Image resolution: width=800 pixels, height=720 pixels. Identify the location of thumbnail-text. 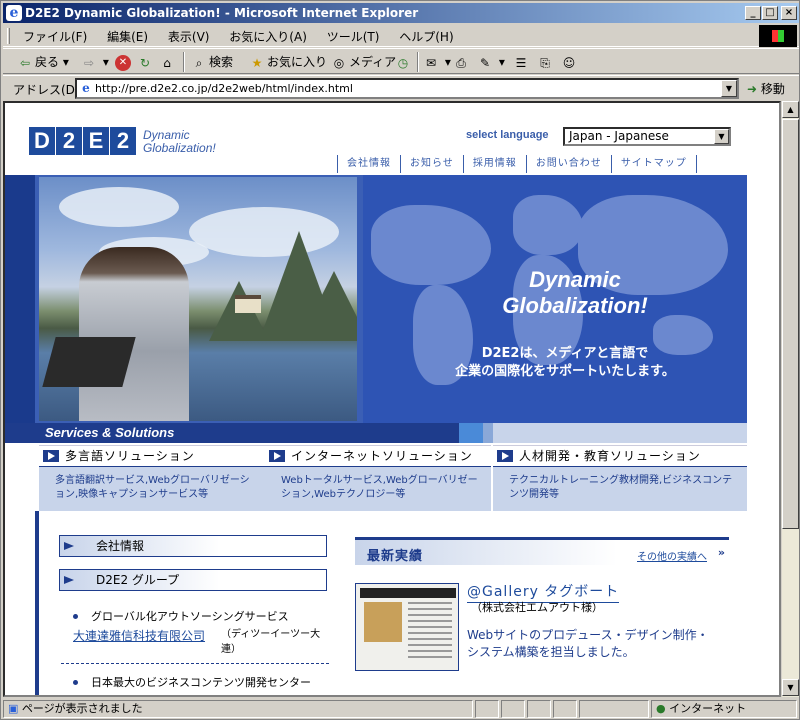
(430, 632).